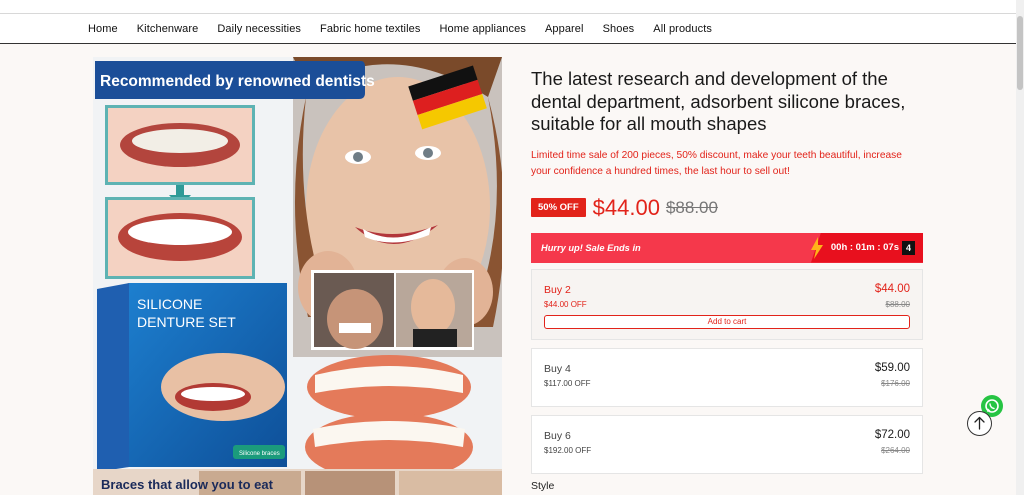 This screenshot has width=1024, height=495. What do you see at coordinates (895, 450) in the screenshot?
I see `bundle-old-price: $264.00` at bounding box center [895, 450].